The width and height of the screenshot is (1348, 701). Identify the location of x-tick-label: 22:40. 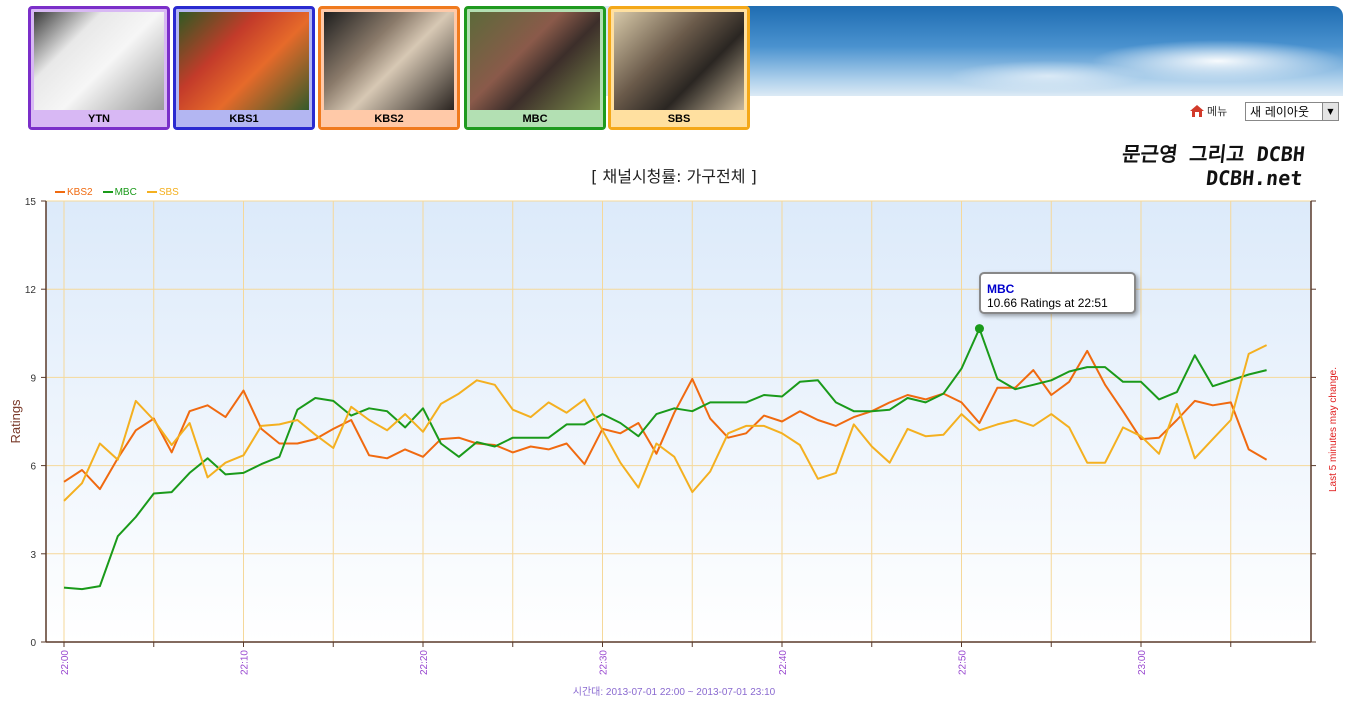
(783, 662).